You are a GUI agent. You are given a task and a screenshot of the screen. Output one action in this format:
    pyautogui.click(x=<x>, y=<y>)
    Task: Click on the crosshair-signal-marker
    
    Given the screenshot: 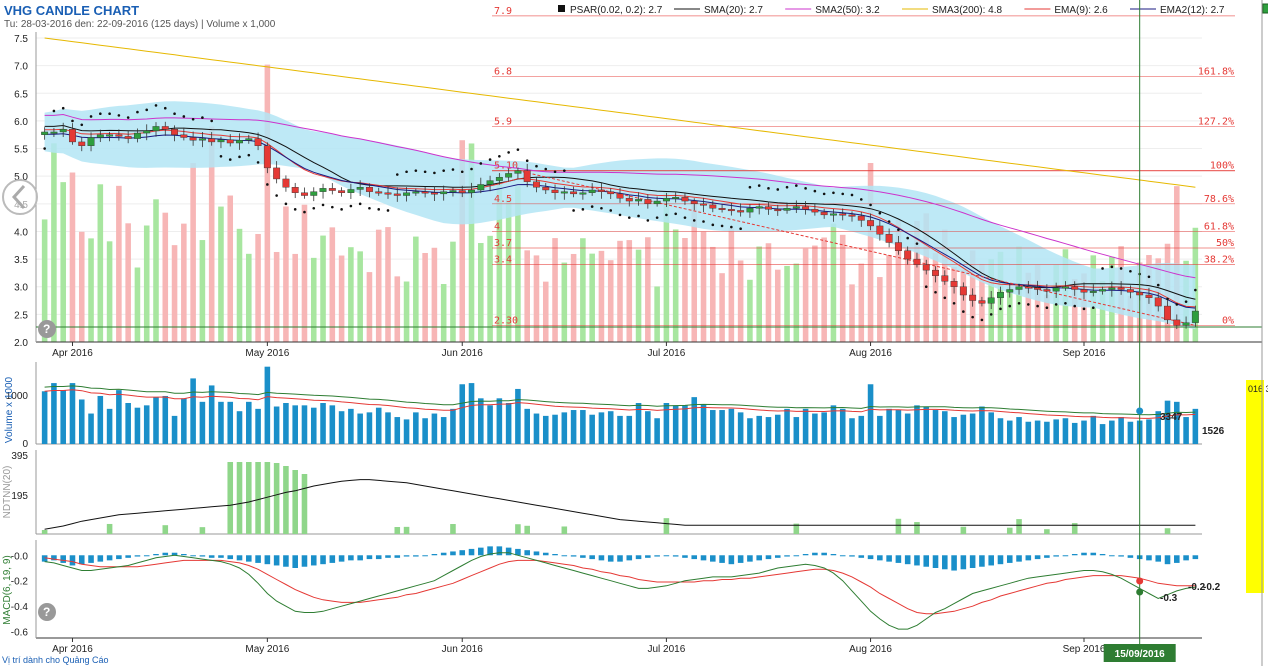 What is the action you would take?
    pyautogui.click(x=1140, y=581)
    